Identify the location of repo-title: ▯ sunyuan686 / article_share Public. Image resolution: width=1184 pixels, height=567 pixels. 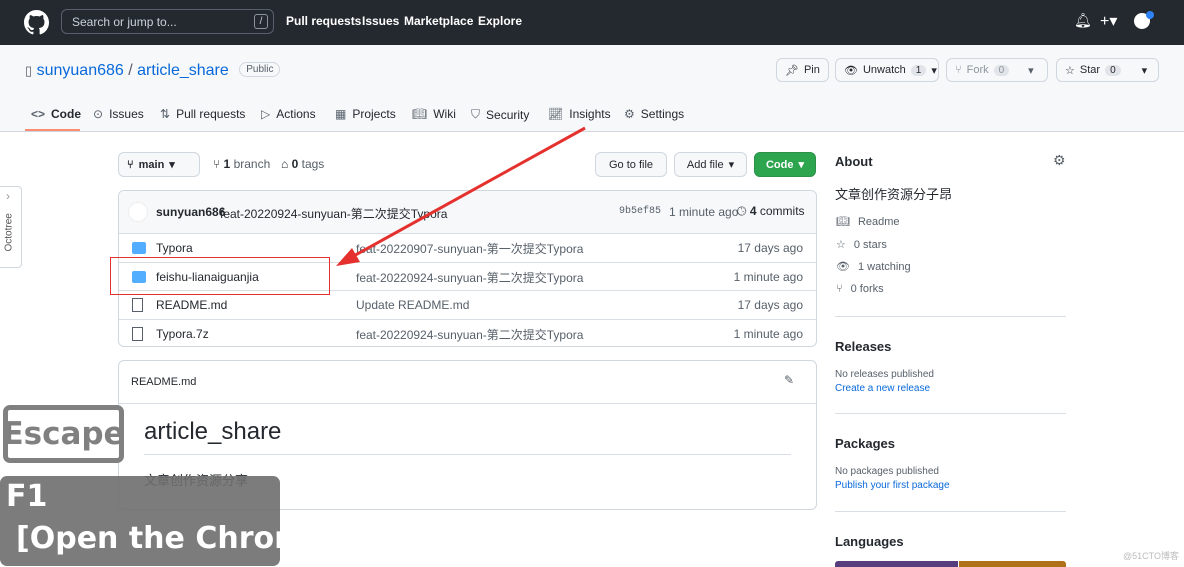
(153, 71).